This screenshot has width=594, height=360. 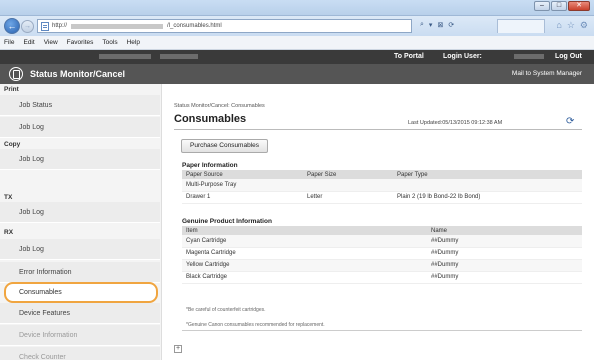 What do you see at coordinates (194, 26) in the screenshot?
I see `url-suffix: /l_consumables.html` at bounding box center [194, 26].